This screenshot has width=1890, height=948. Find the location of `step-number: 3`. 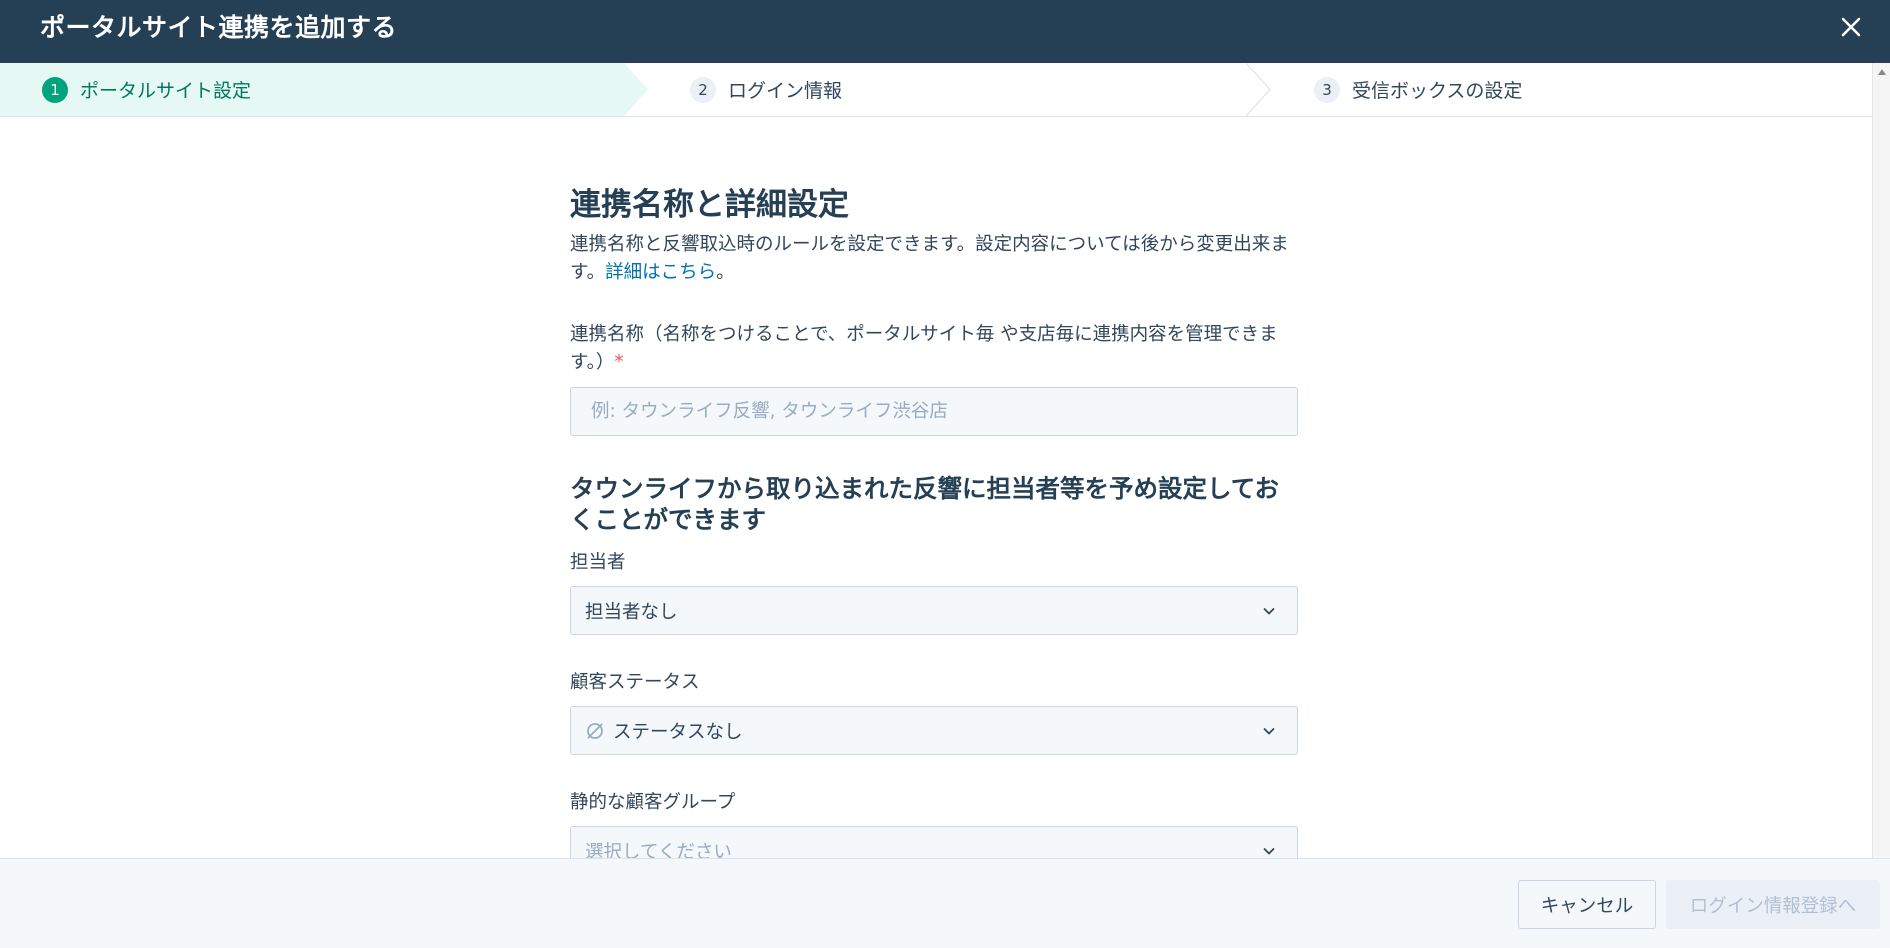

step-number: 3 is located at coordinates (1327, 89).